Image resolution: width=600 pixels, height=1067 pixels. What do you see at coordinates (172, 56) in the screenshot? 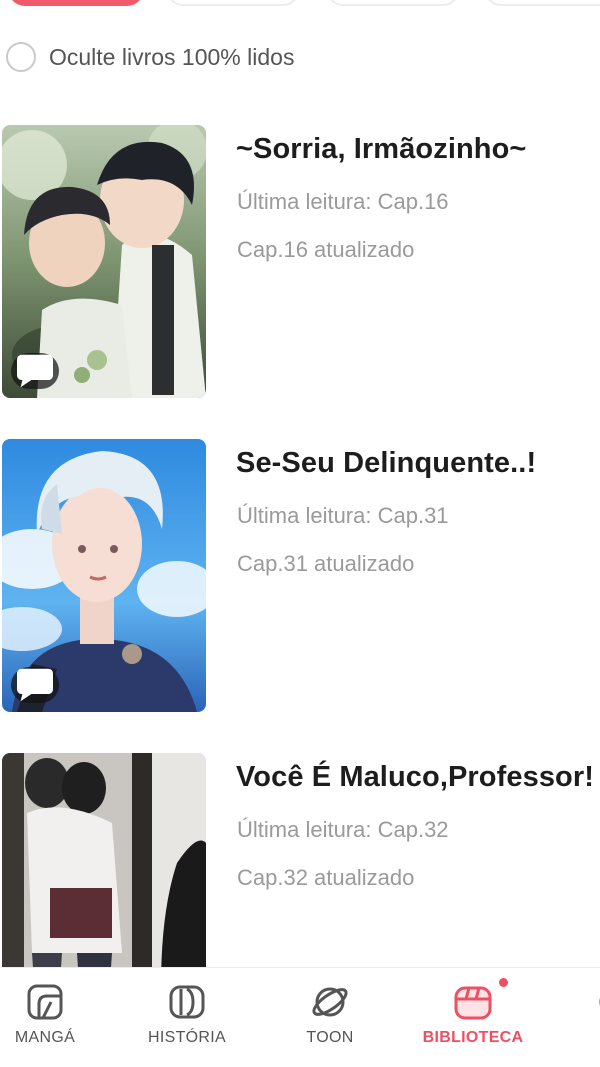
I see `hide-read-label: Oculte livros 100% lidos` at bounding box center [172, 56].